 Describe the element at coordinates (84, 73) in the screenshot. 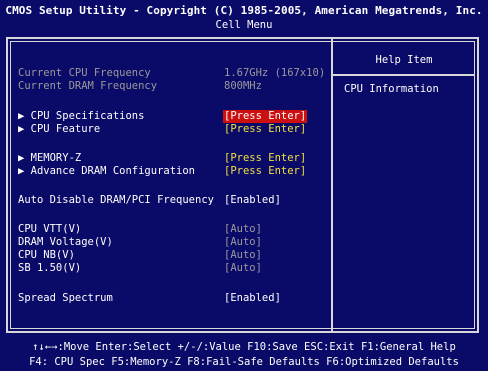

I see `cpu-frequency-label: Current CPU Frequency` at that location.